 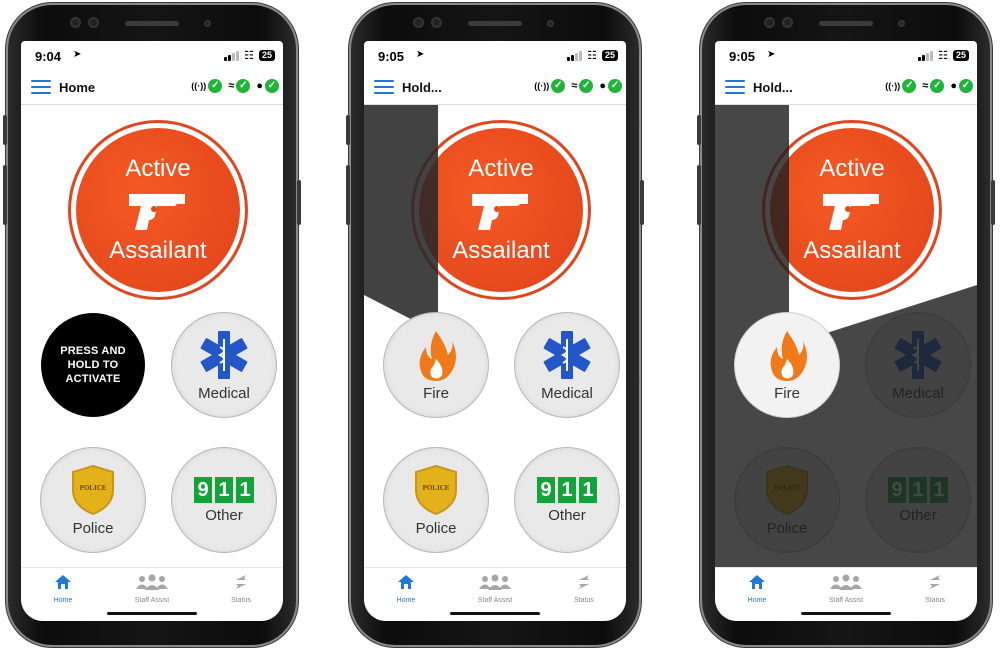 What do you see at coordinates (249, 56) in the screenshot?
I see `wifi-status-icon: ☷` at bounding box center [249, 56].